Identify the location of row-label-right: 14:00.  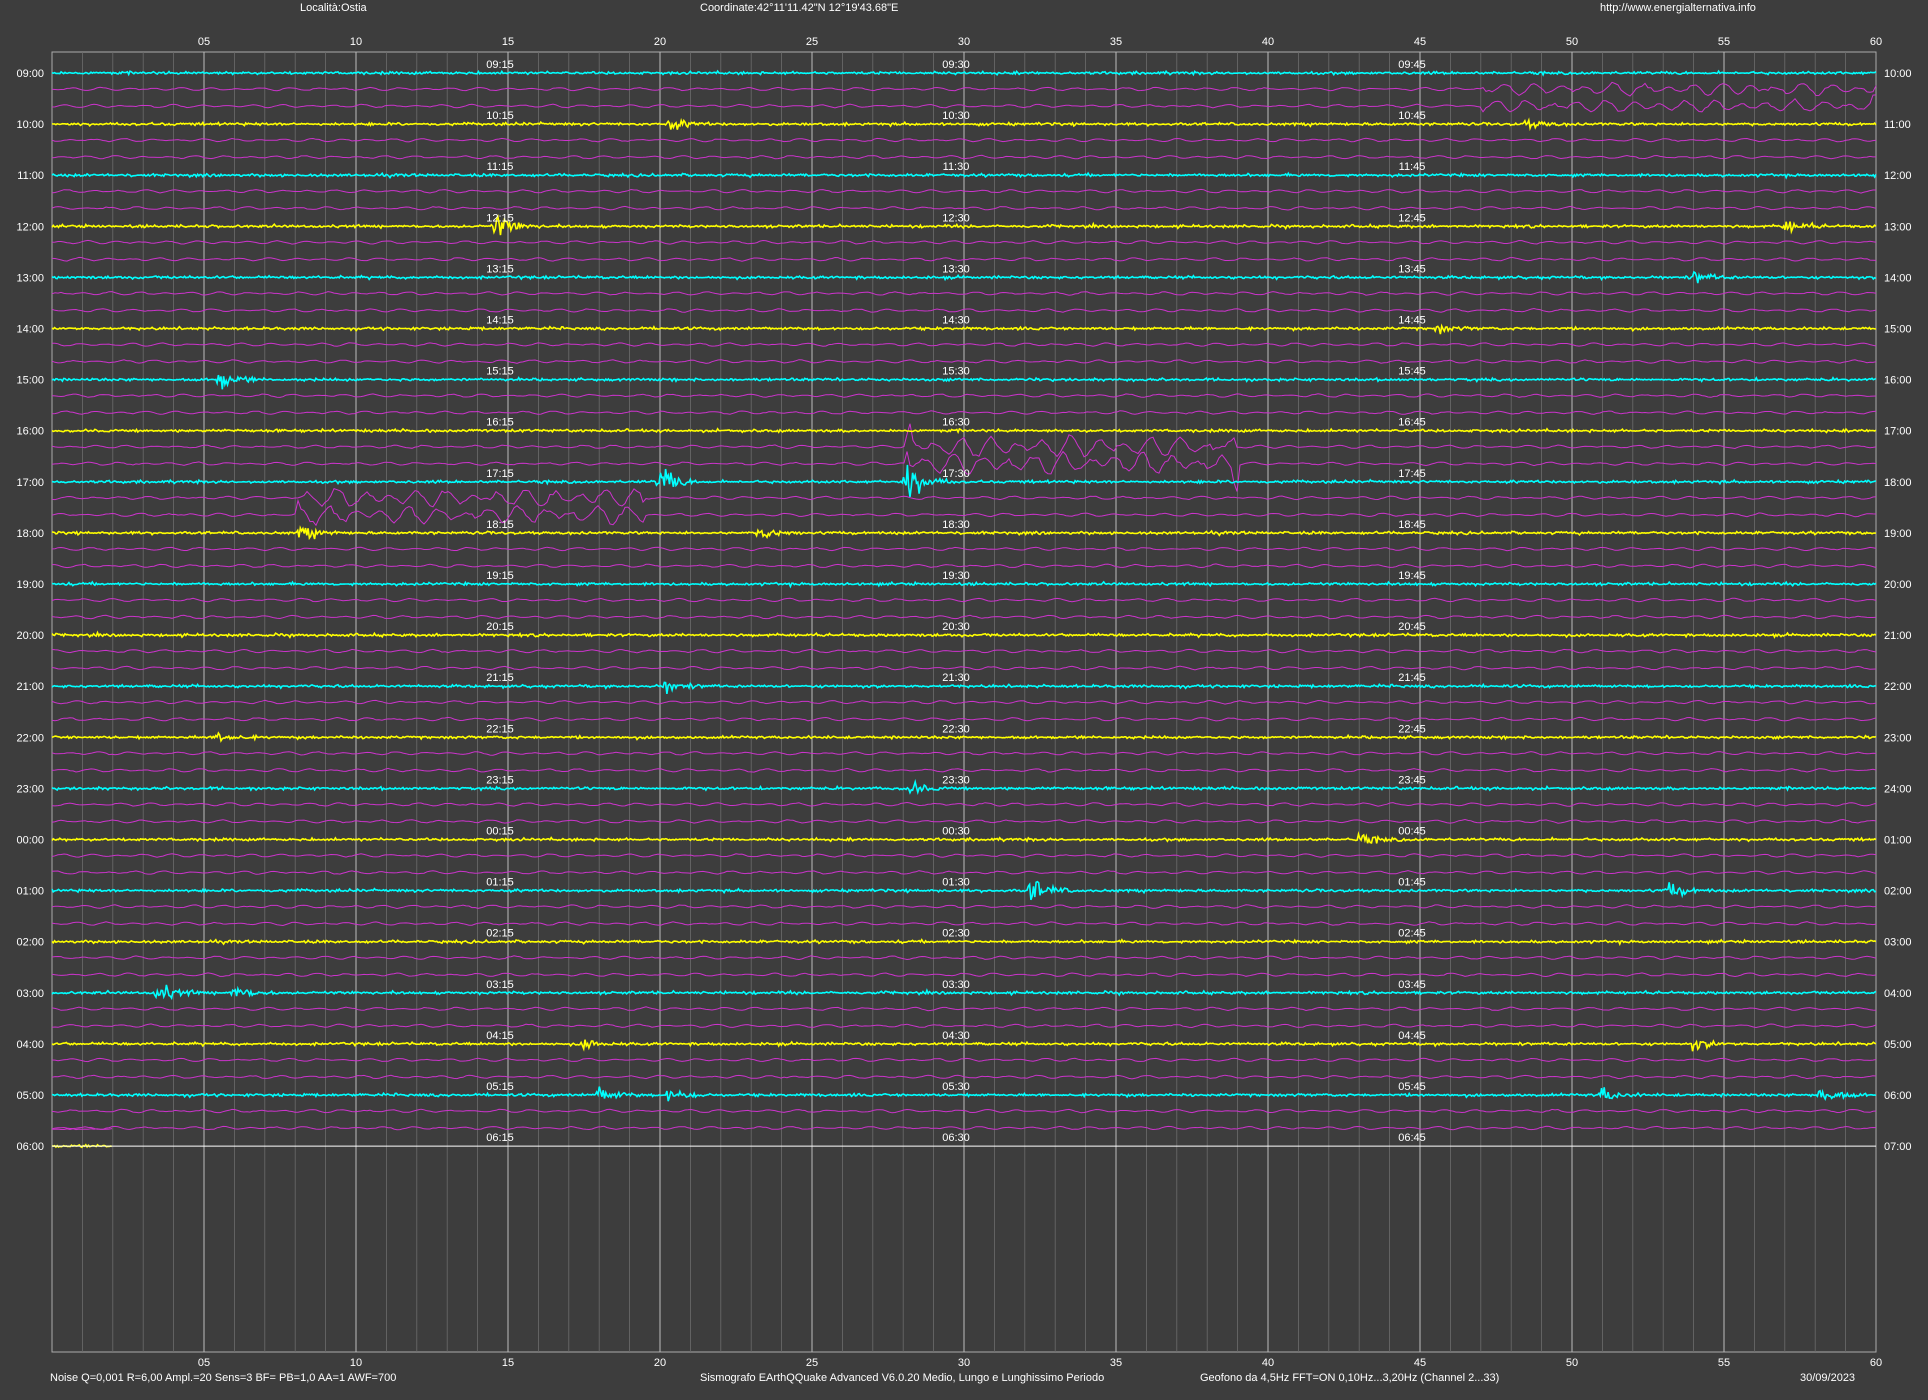
(1898, 278).